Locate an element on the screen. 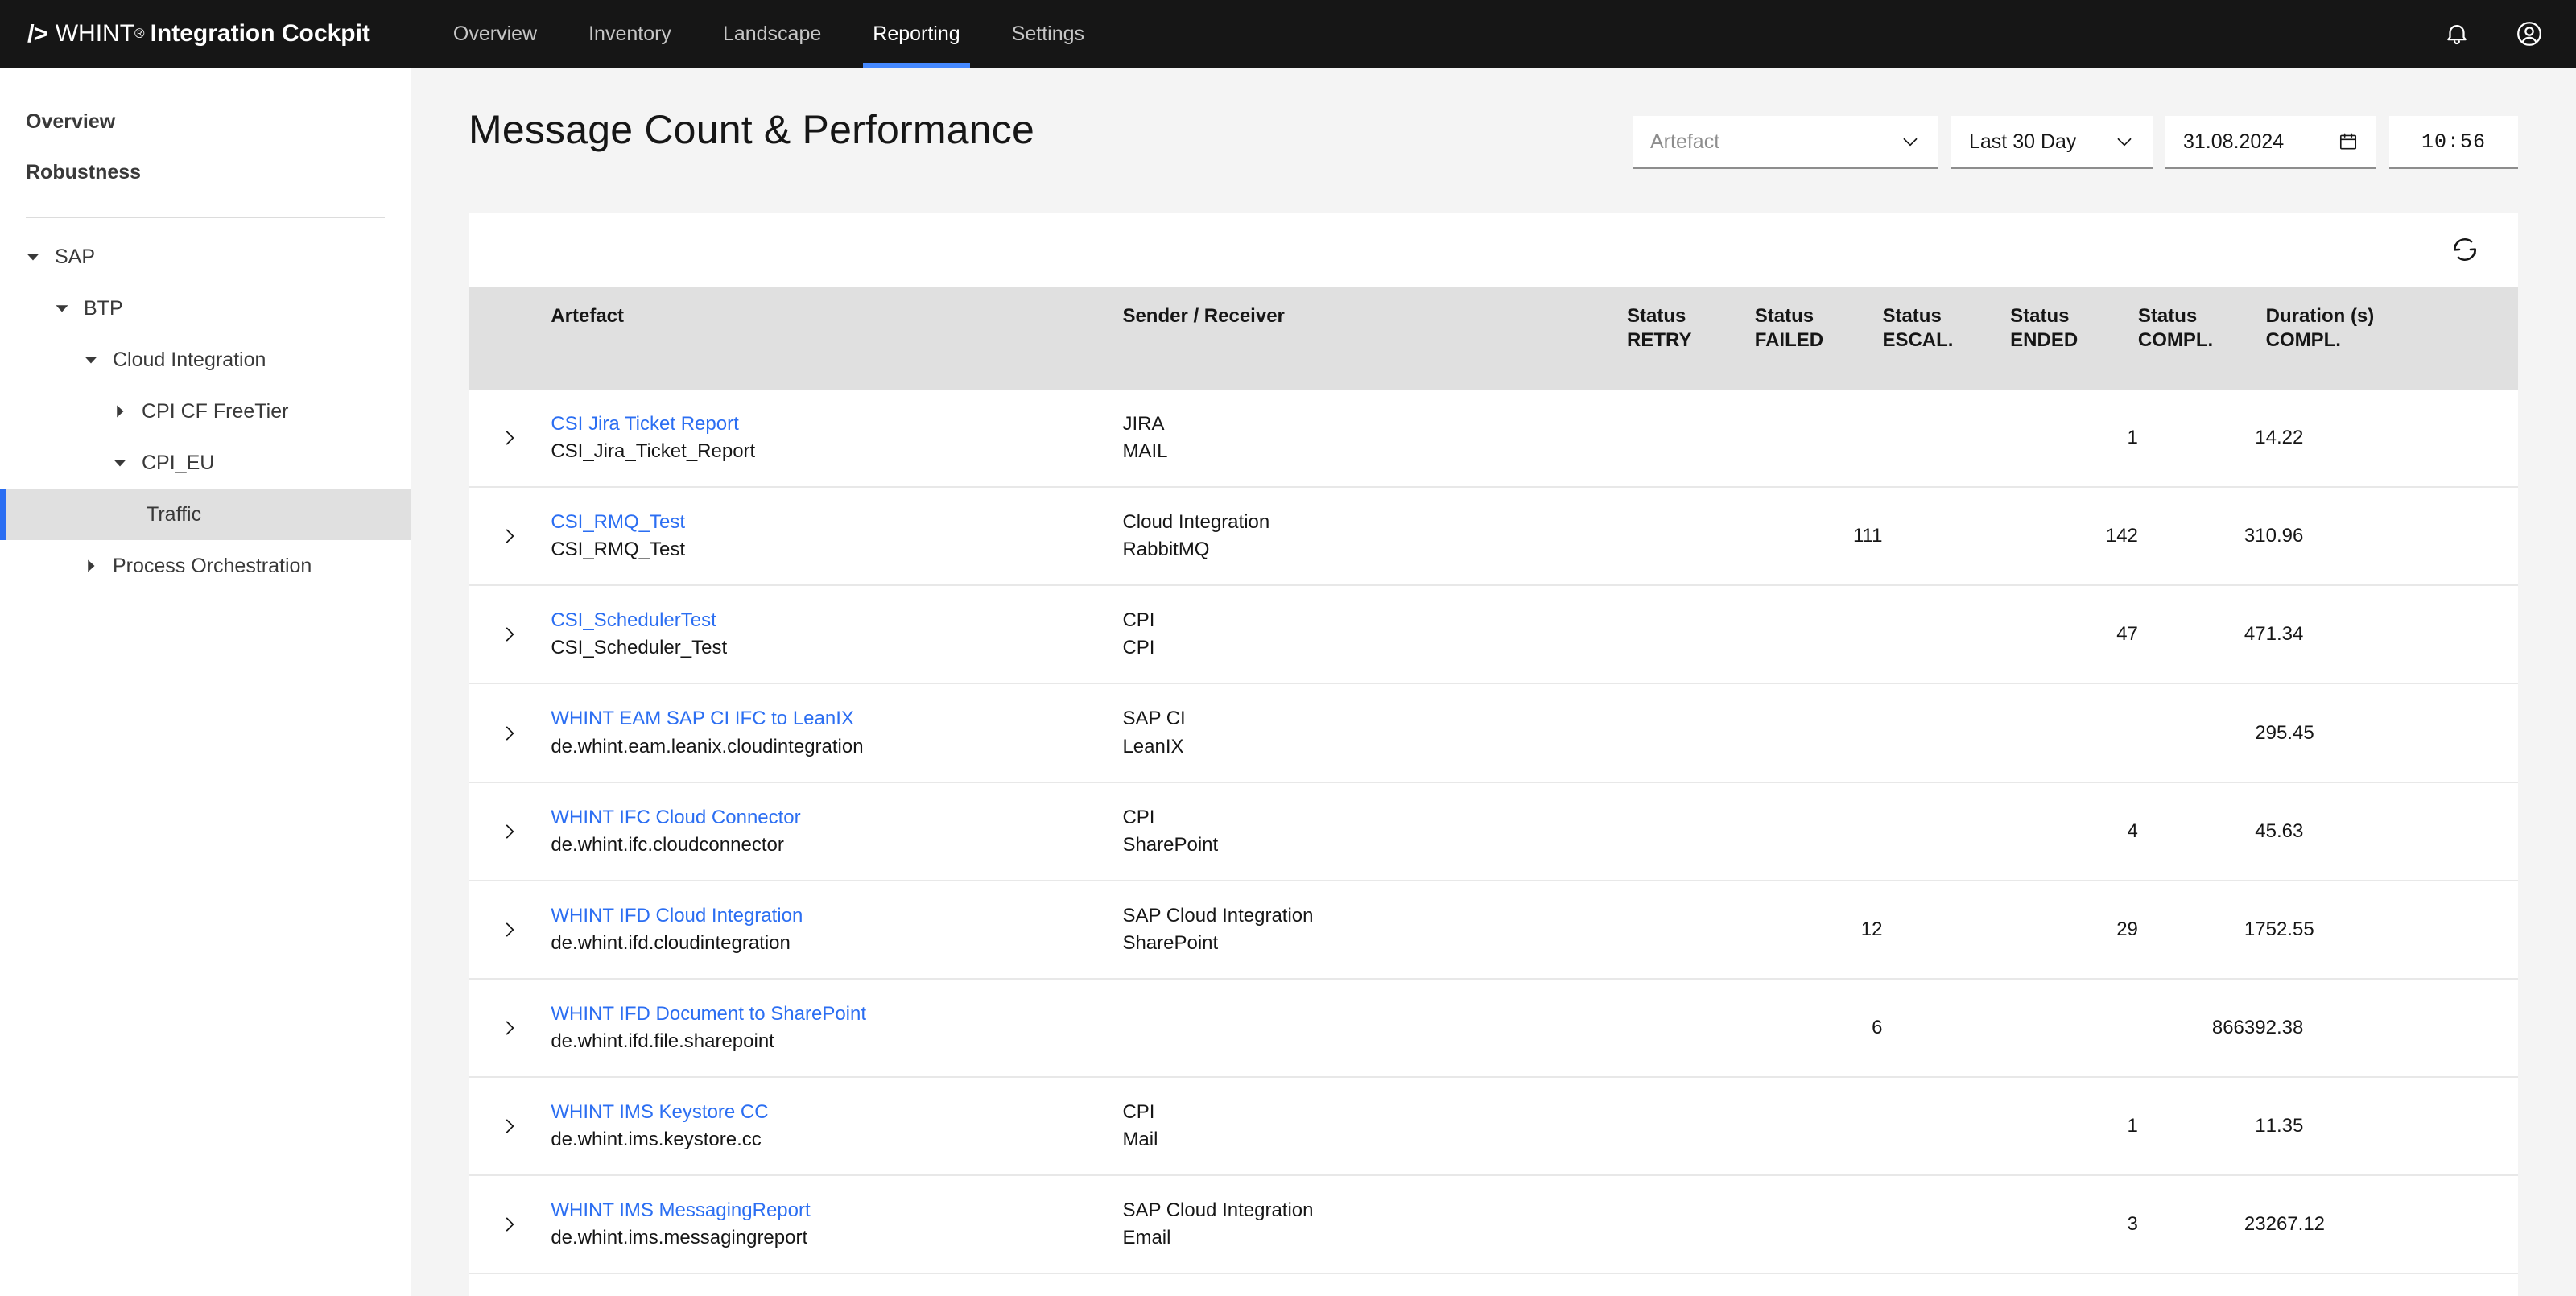 This screenshot has height=1296, width=2576. status-compl-cell: 17 is located at coordinates (2201, 930).